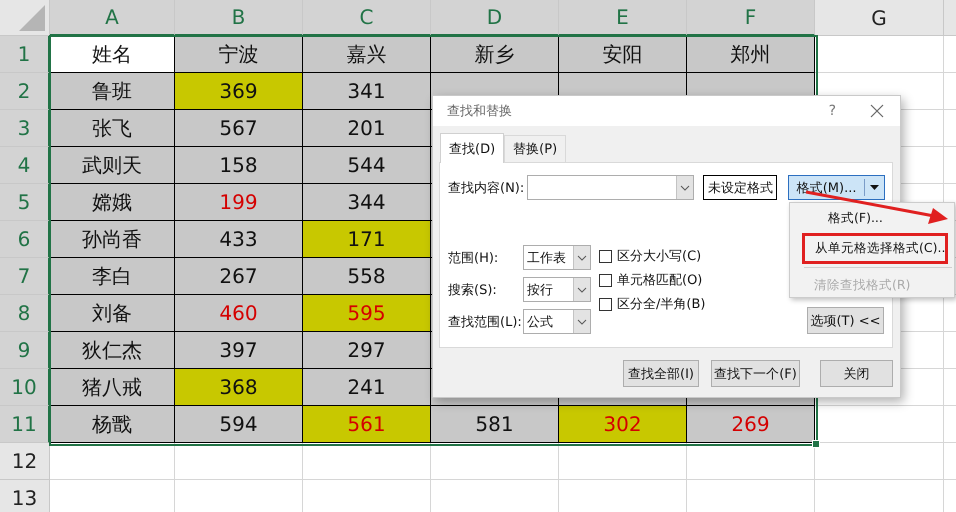  I want to click on row-header: 5, so click(25, 202).